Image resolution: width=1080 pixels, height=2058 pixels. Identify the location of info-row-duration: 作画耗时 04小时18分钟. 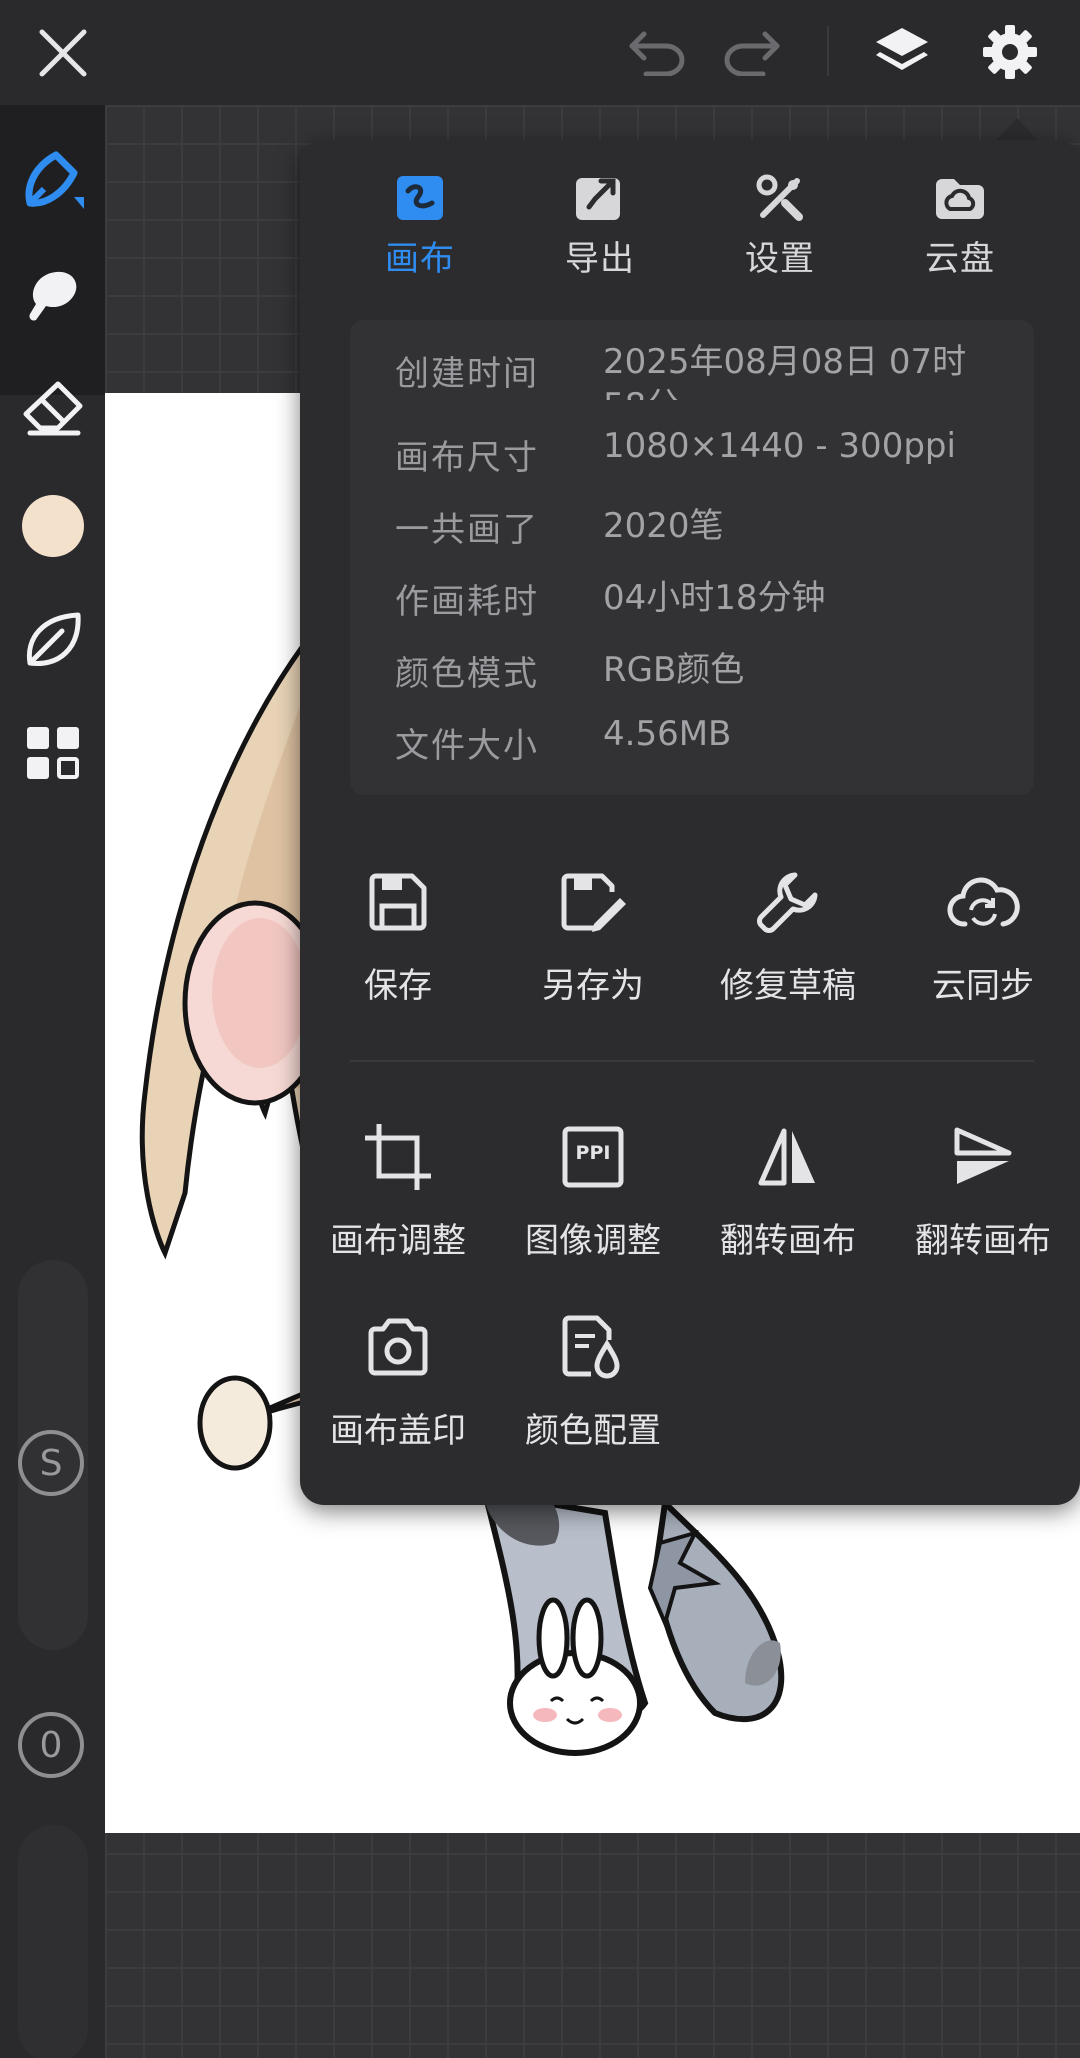
(692, 596).